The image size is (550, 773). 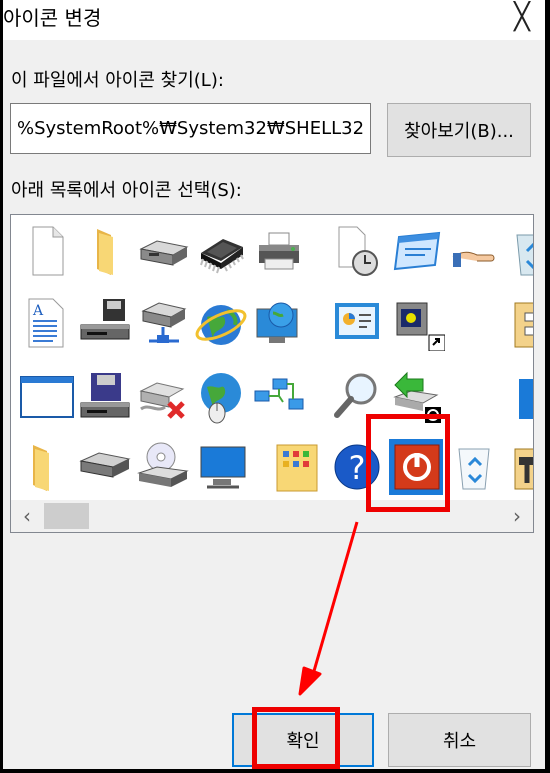 I want to click on folder-half-icon, so click(x=44, y=466).